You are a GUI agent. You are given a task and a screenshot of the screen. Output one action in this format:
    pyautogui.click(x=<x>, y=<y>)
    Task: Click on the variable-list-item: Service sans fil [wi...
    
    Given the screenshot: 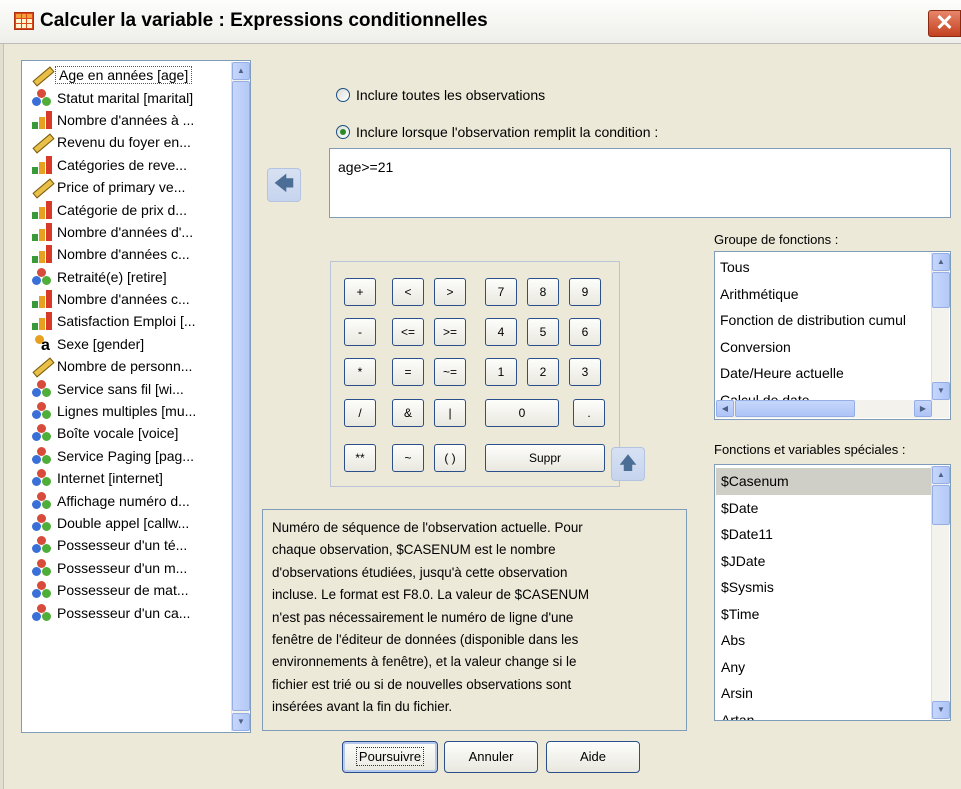 What is the action you would take?
    pyautogui.click(x=130, y=388)
    